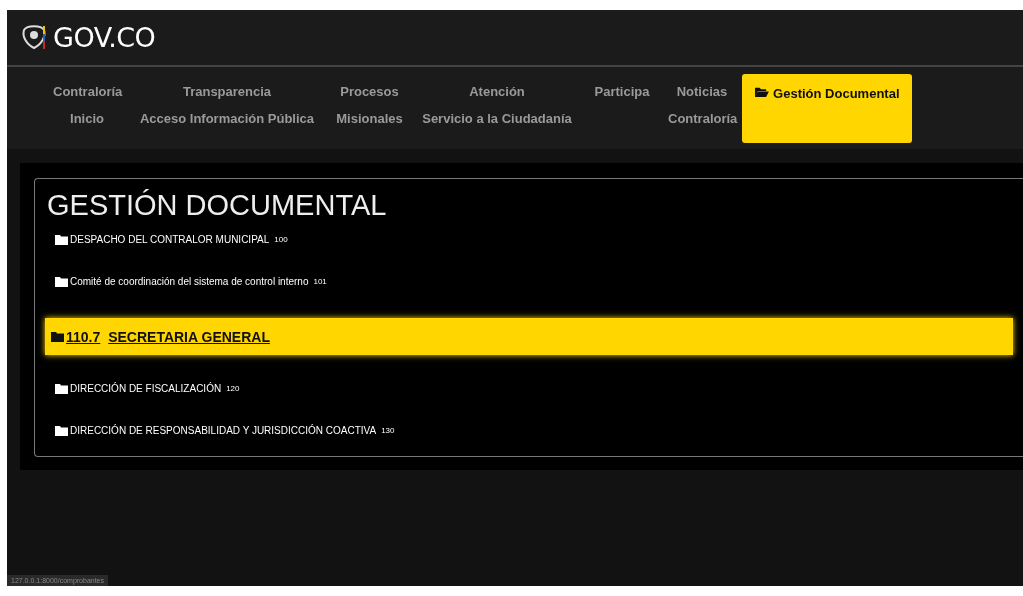 The image size is (1023, 596). What do you see at coordinates (34, 37) in the screenshot?
I see `coat-of-arms-logo-icon` at bounding box center [34, 37].